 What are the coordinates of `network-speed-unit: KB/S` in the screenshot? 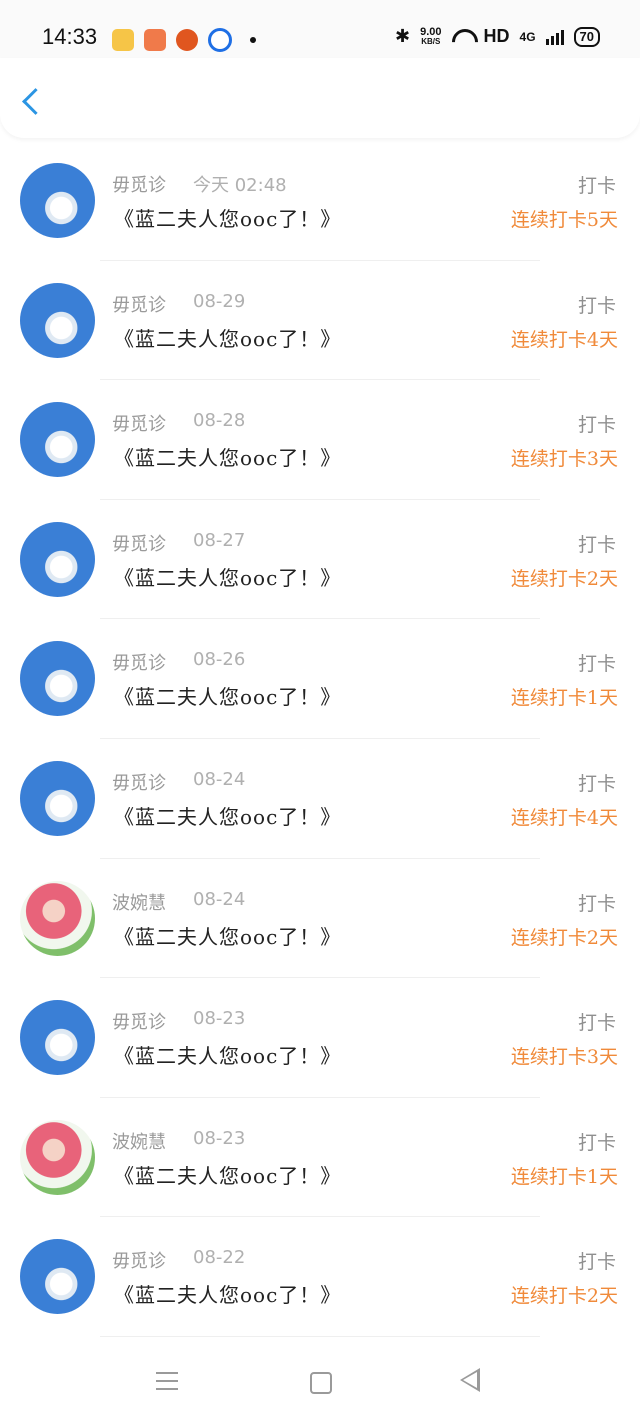 It's located at (431, 41).